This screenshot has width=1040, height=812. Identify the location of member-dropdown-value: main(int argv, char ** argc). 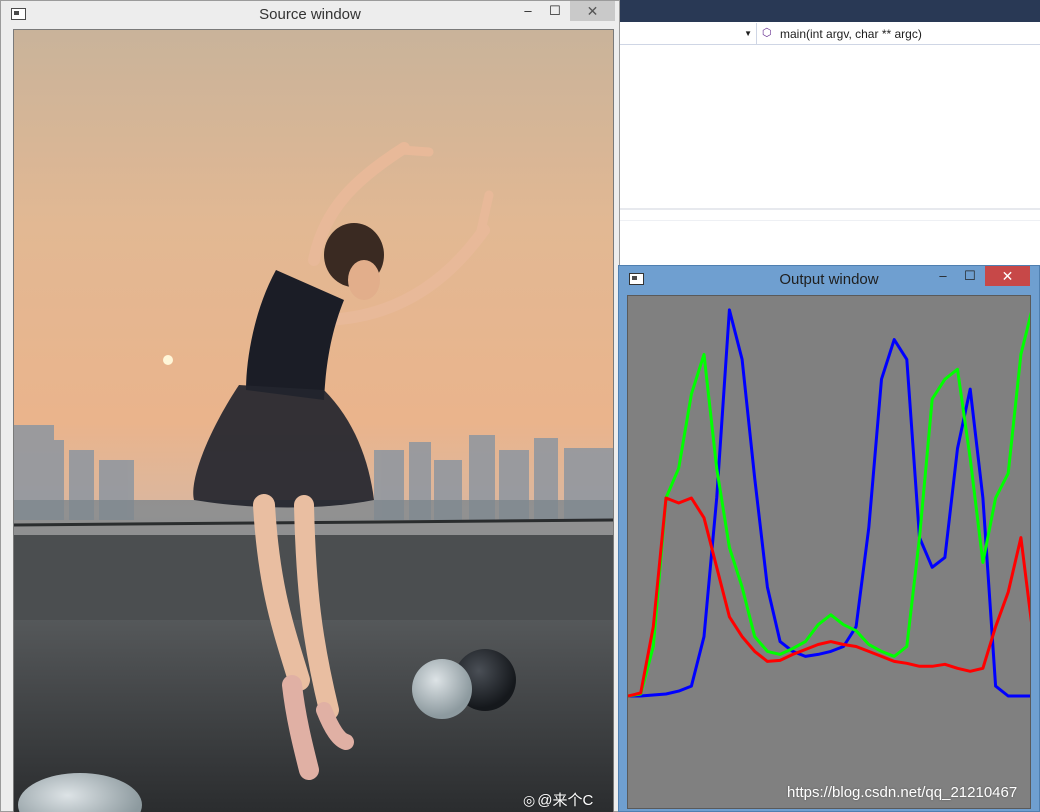
(851, 34).